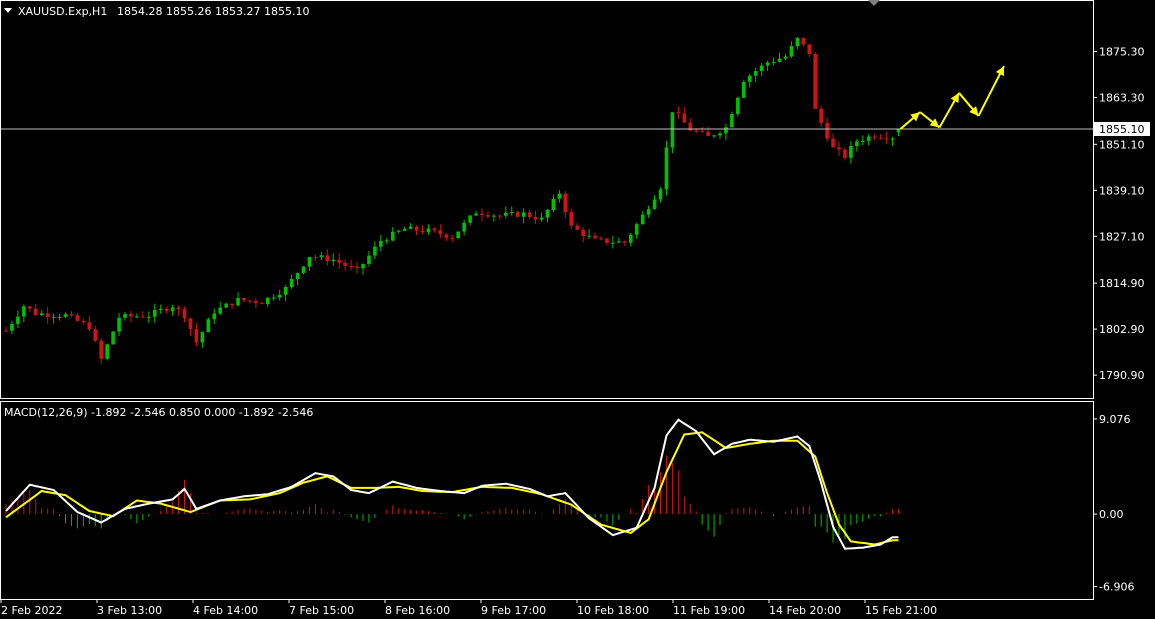  I want to click on shift-marker-icon, so click(874, 3).